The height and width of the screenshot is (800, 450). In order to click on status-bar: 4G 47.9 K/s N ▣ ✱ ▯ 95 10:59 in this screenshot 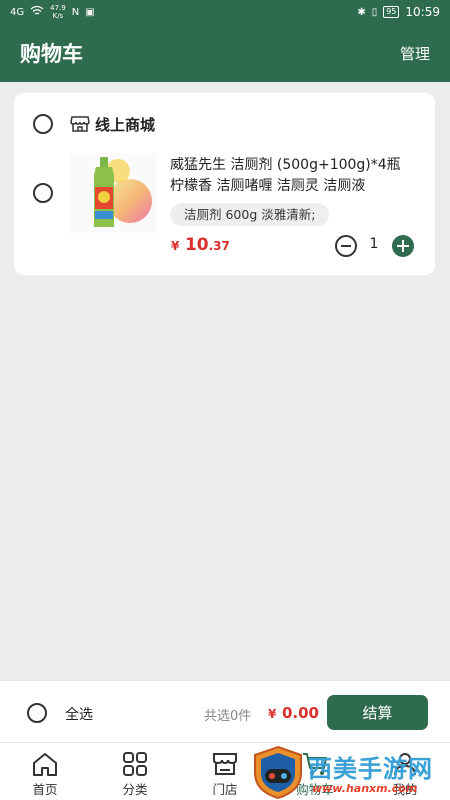, I will do `click(225, 12)`.